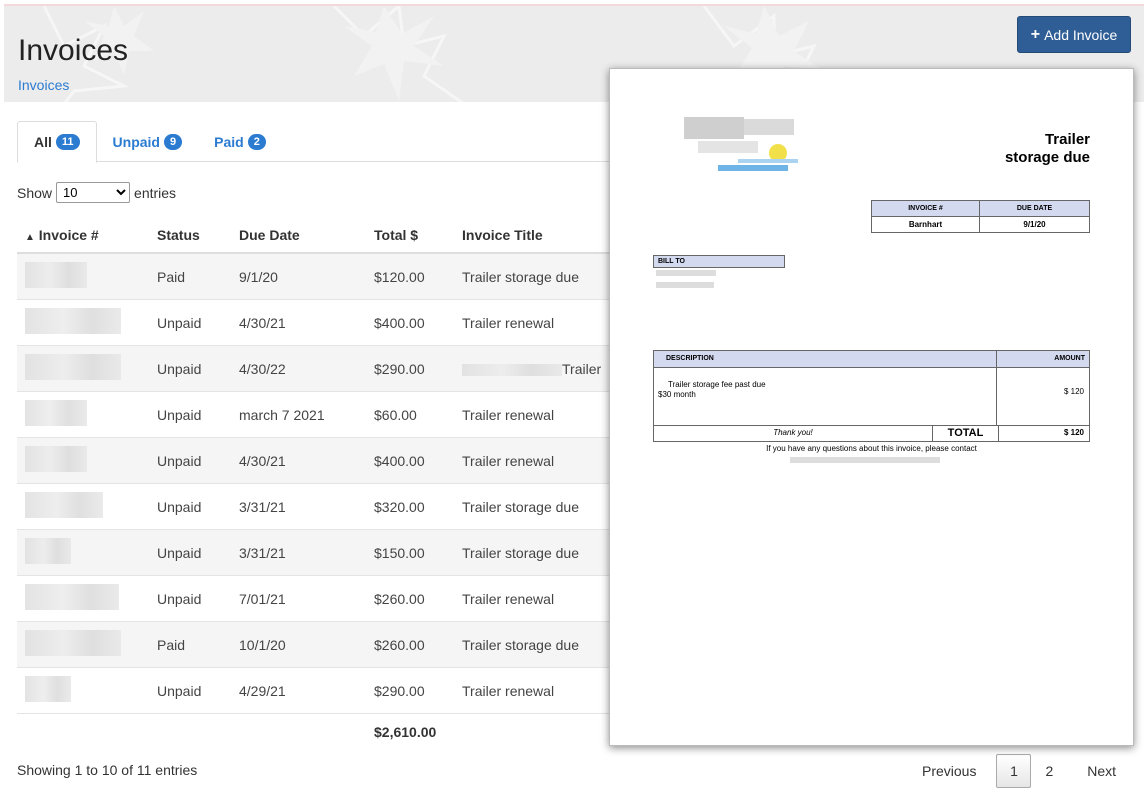 Image resolution: width=1148 pixels, height=793 pixels. What do you see at coordinates (965, 433) in the screenshot?
I see `total-label: TOTAL` at bounding box center [965, 433].